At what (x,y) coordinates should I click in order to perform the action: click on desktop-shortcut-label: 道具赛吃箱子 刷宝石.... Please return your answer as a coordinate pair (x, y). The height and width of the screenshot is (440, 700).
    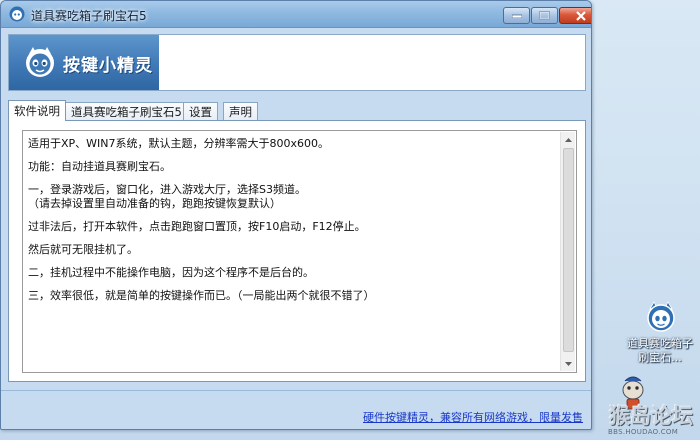
    Looking at the image, I should click on (656, 351).